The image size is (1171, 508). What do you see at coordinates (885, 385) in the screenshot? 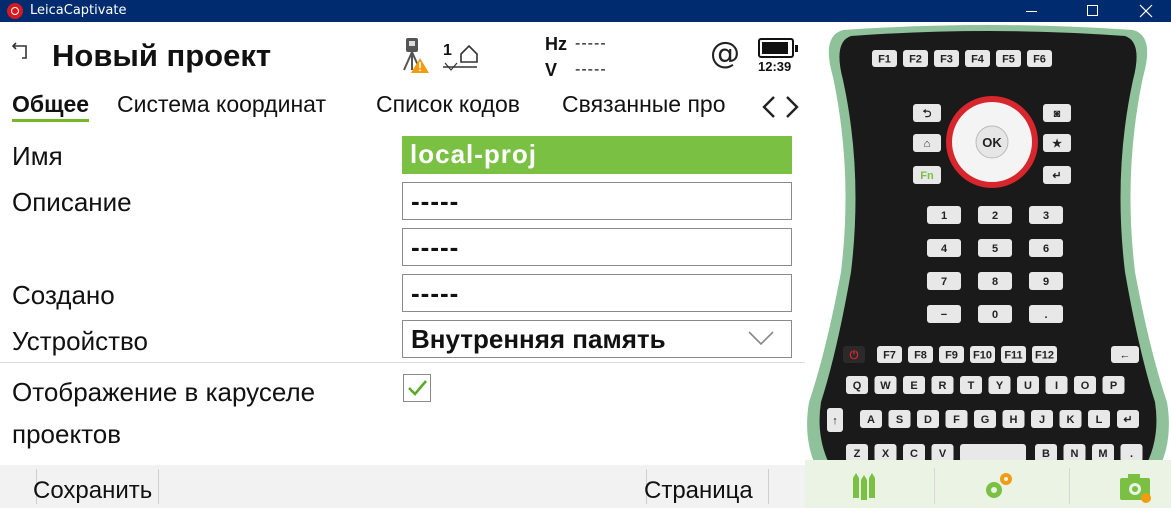
I see `key-w: W` at bounding box center [885, 385].